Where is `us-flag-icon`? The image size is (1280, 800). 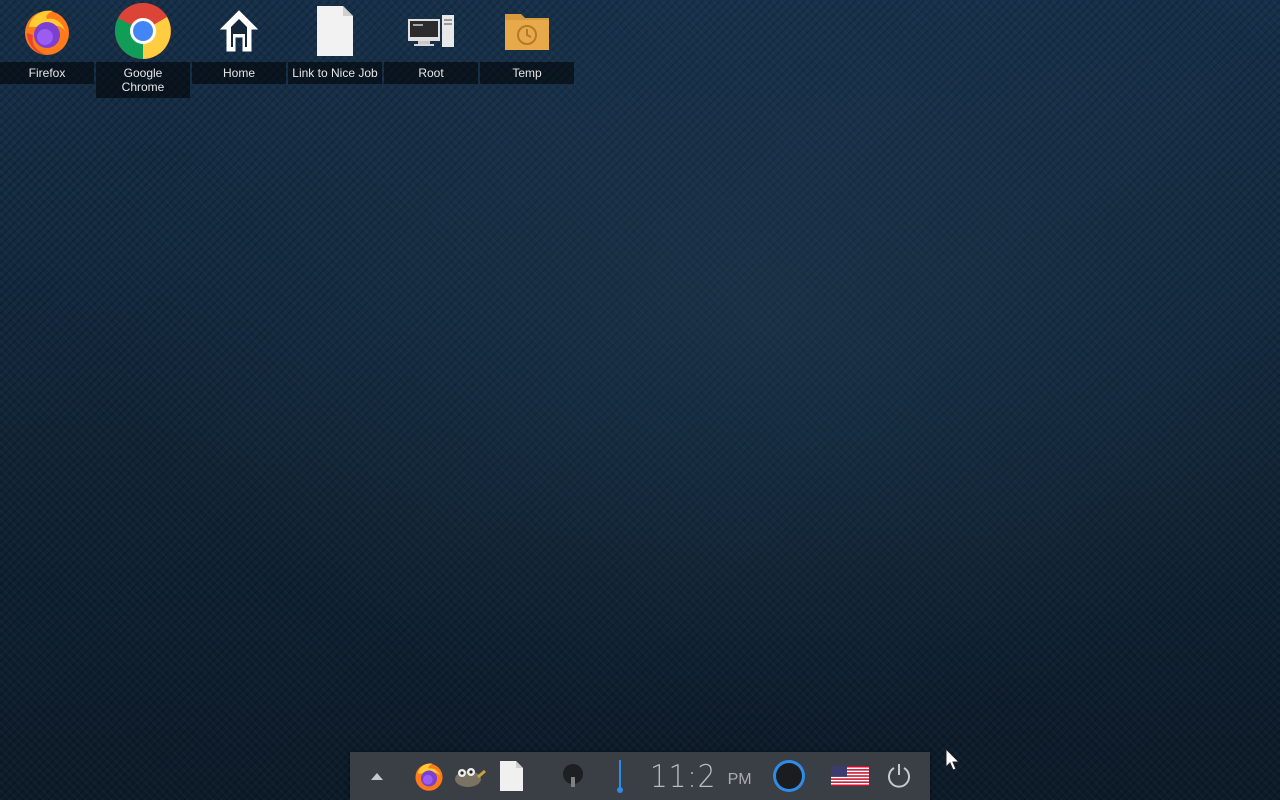
us-flag-icon is located at coordinates (850, 776).